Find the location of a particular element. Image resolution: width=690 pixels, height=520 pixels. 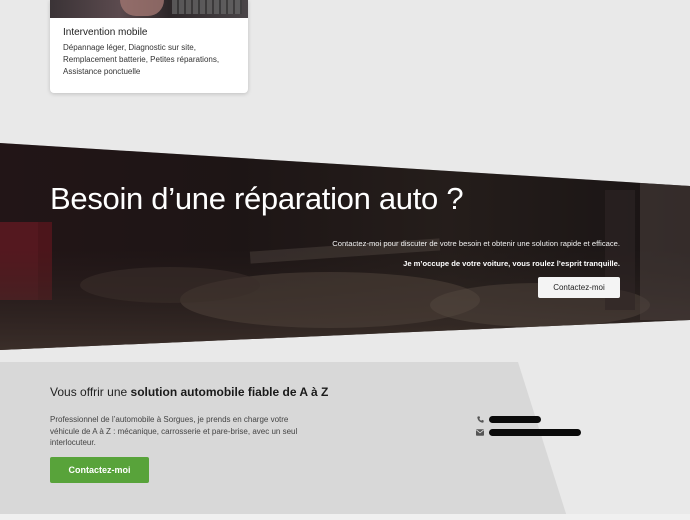

banner-contact-button: Contactez-moi is located at coordinates (579, 287).